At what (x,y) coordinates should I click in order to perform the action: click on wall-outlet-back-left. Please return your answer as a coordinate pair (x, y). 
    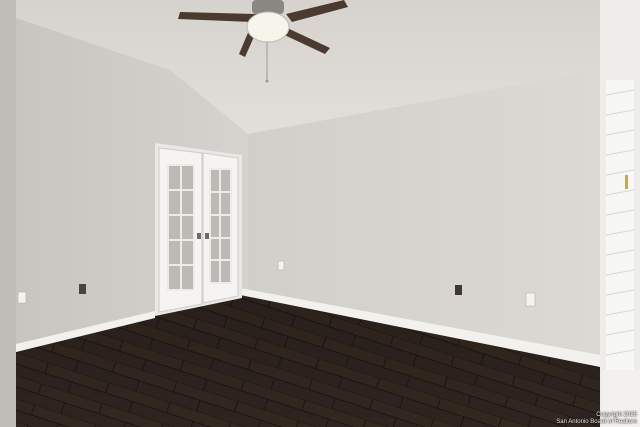
    Looking at the image, I should click on (281, 265).